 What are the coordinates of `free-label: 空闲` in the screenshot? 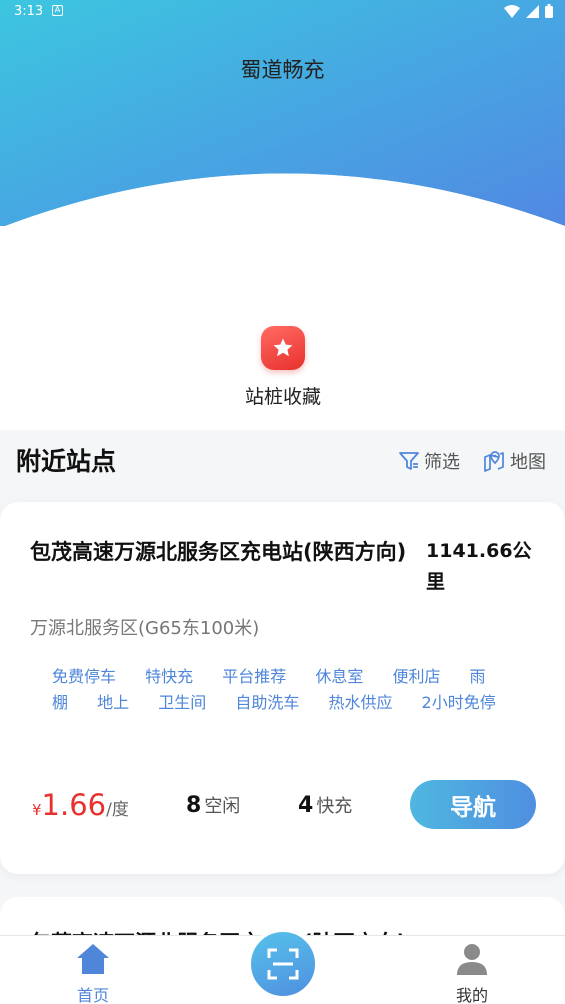 It's located at (222, 806).